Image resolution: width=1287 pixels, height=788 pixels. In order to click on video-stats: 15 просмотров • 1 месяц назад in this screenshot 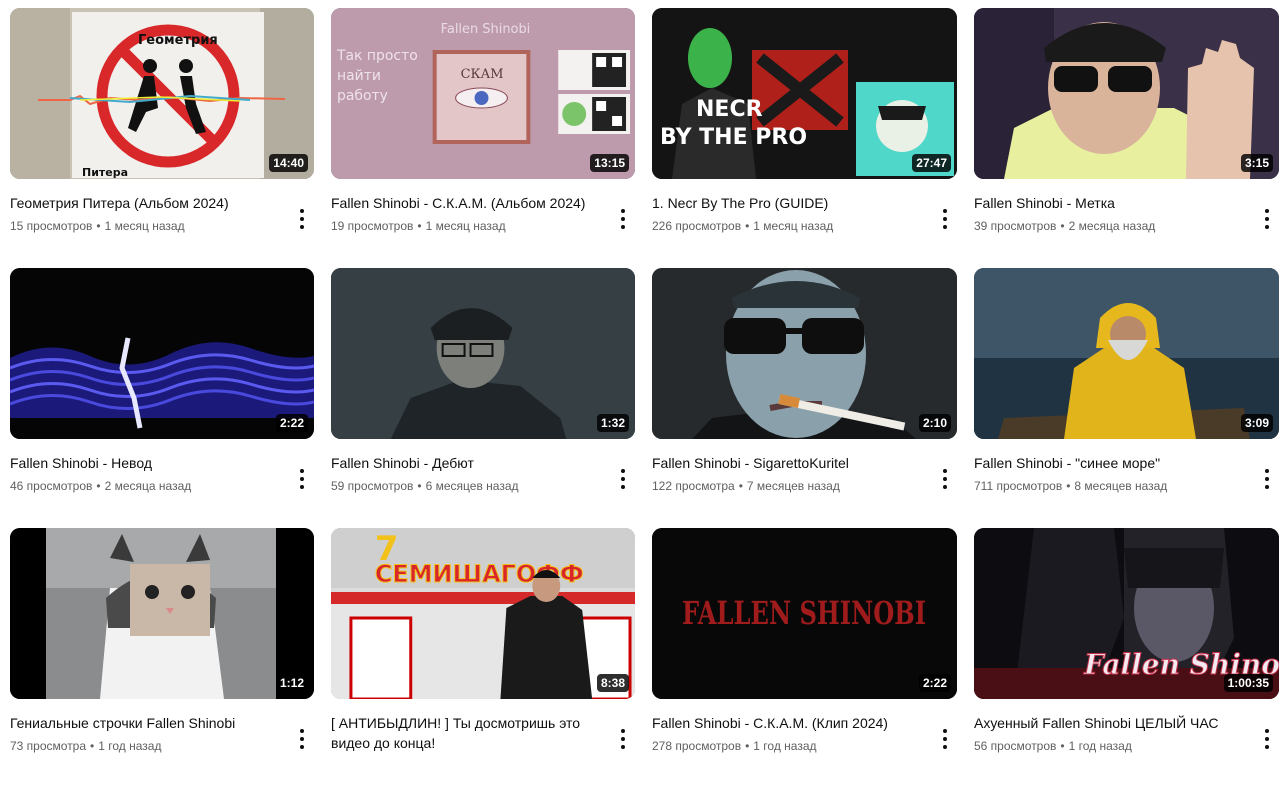, I will do `click(146, 226)`.